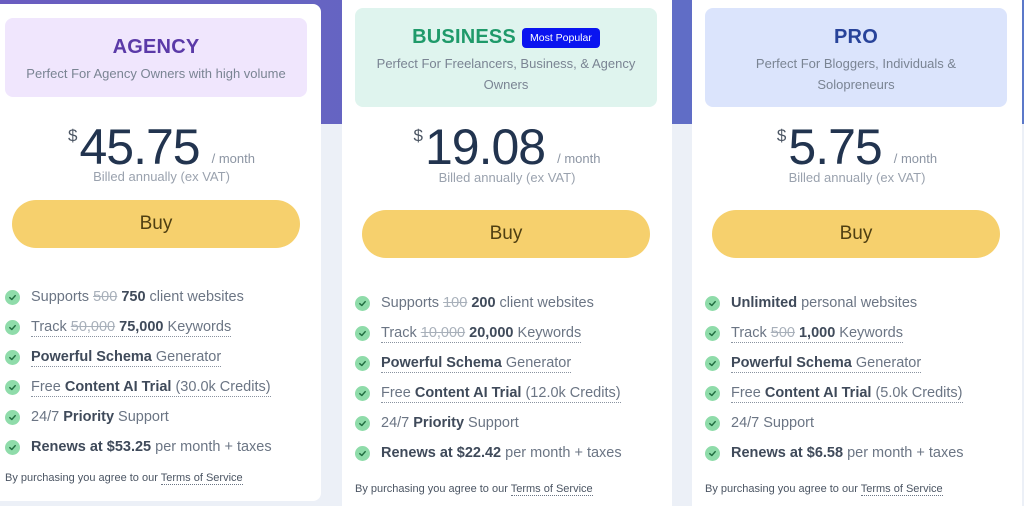 This screenshot has width=1024, height=506. Describe the element at coordinates (131, 327) in the screenshot. I see `feature-text: Track 50,000 75,000 Keywords` at that location.